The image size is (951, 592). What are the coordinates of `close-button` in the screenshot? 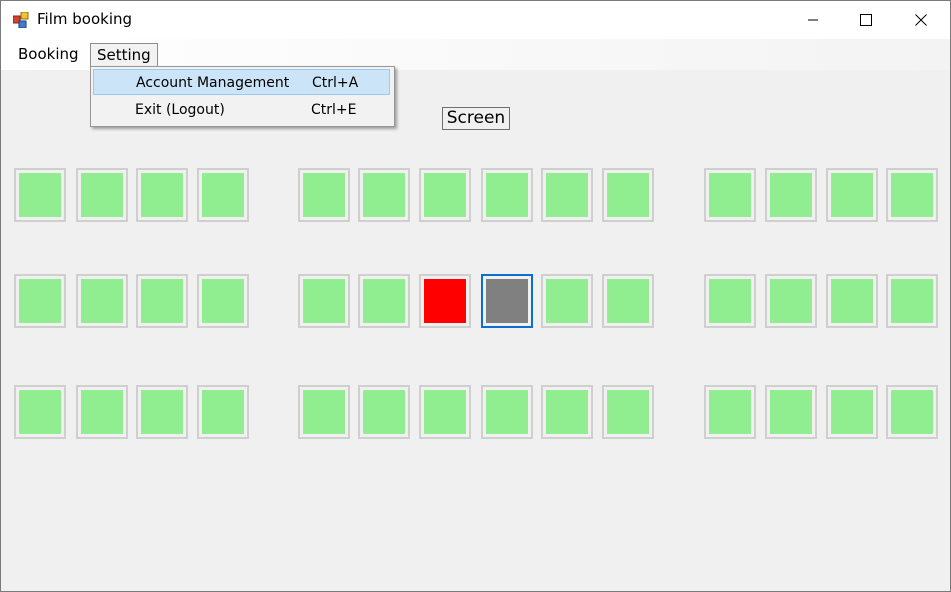 It's located at (921, 20).